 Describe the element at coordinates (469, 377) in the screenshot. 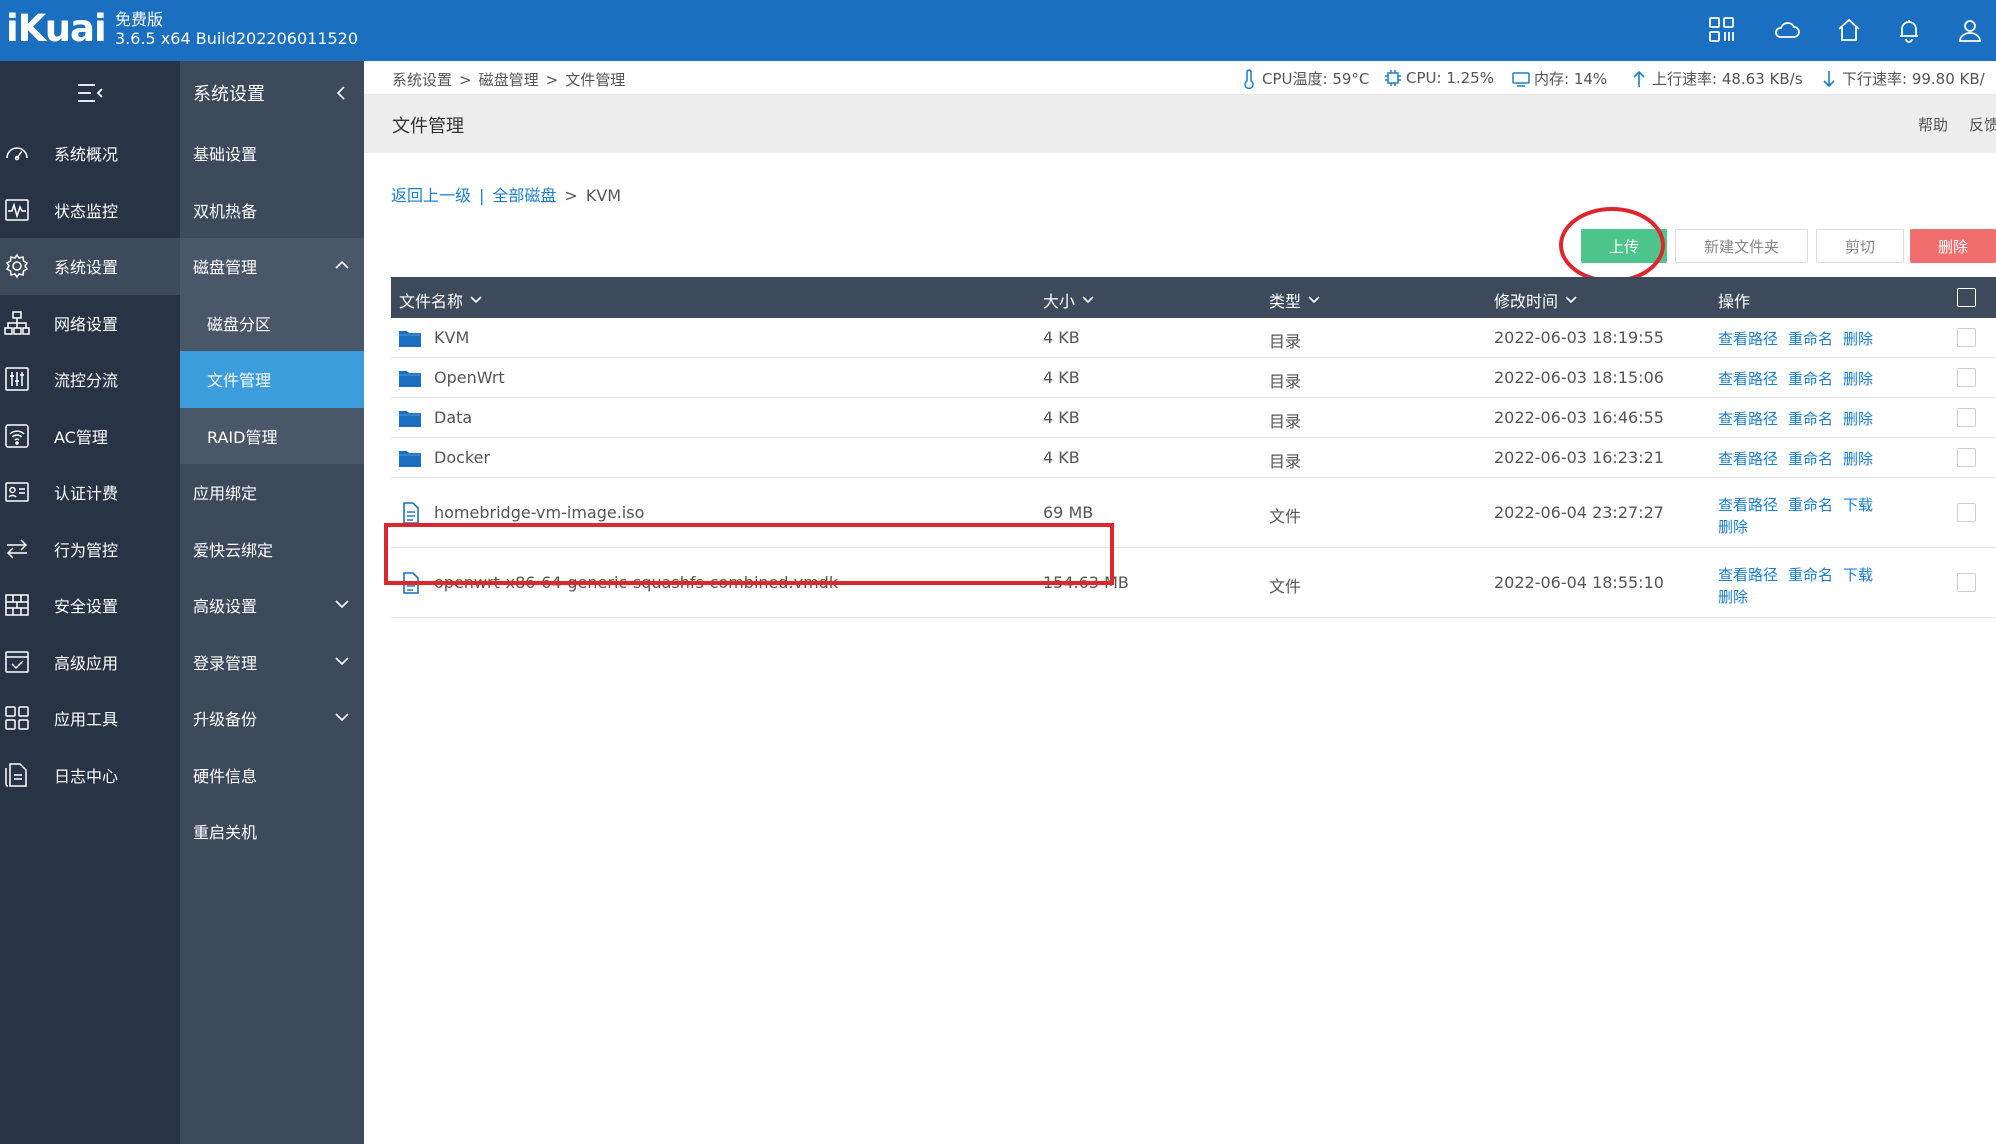

I see `file-name: OpenWrt` at that location.